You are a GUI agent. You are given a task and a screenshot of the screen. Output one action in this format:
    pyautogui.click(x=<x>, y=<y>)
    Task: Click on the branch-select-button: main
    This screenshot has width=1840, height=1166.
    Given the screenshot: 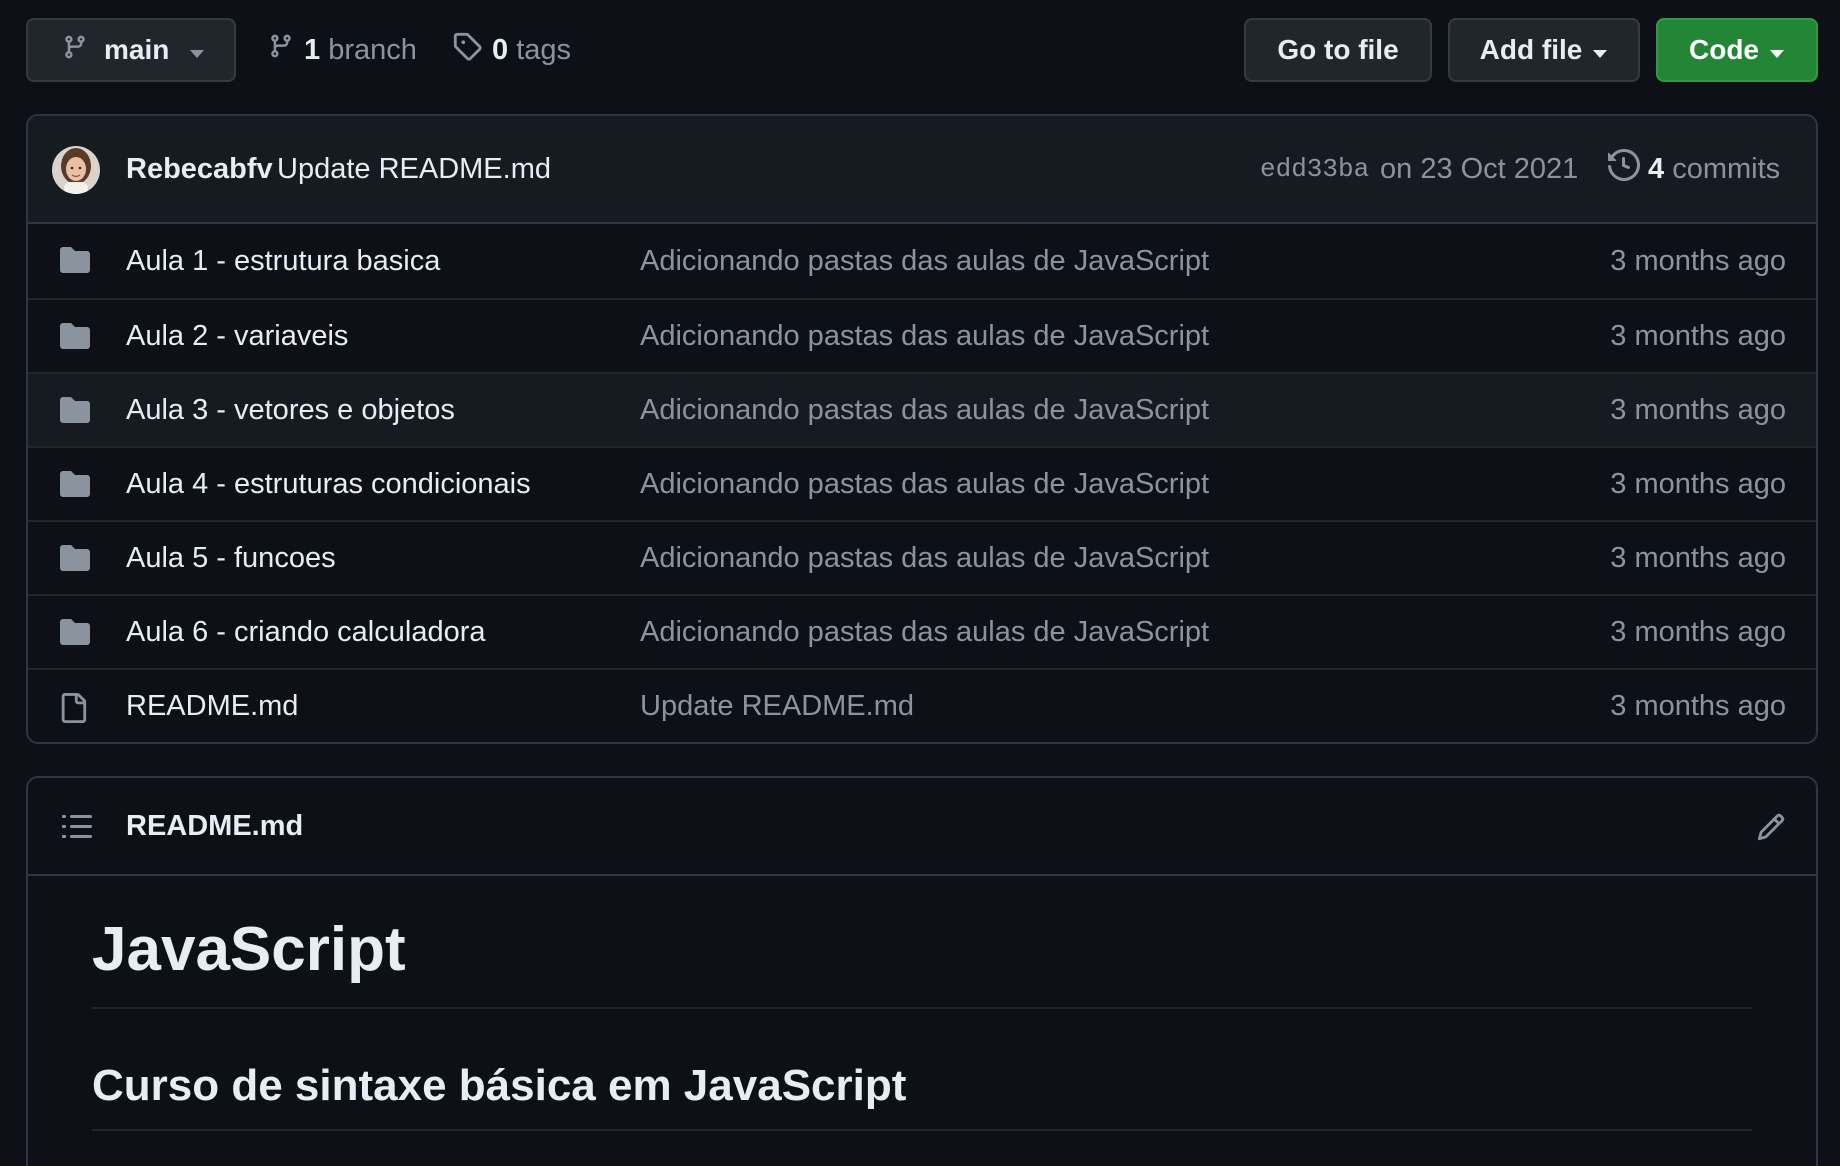 What is the action you would take?
    pyautogui.click(x=131, y=50)
    